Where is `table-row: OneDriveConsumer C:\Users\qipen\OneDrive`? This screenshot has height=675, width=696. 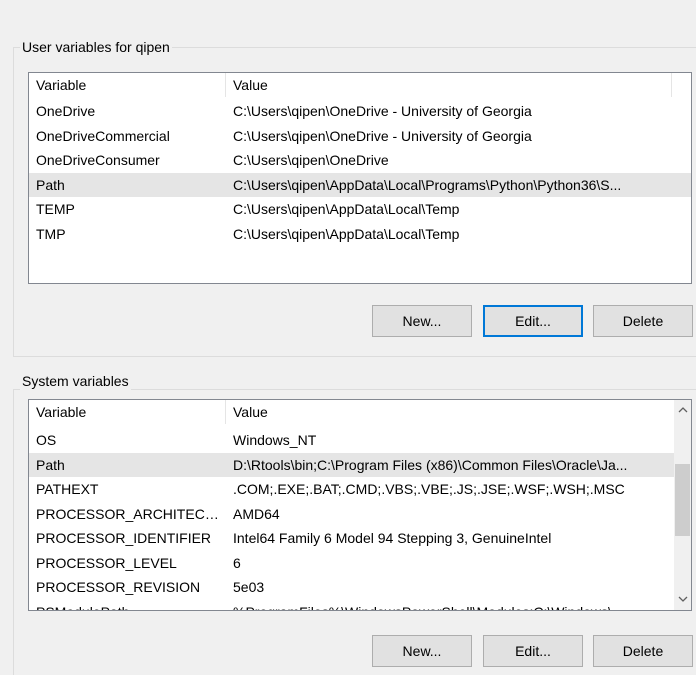 table-row: OneDriveConsumer C:\Users\qipen\OneDrive is located at coordinates (360, 160).